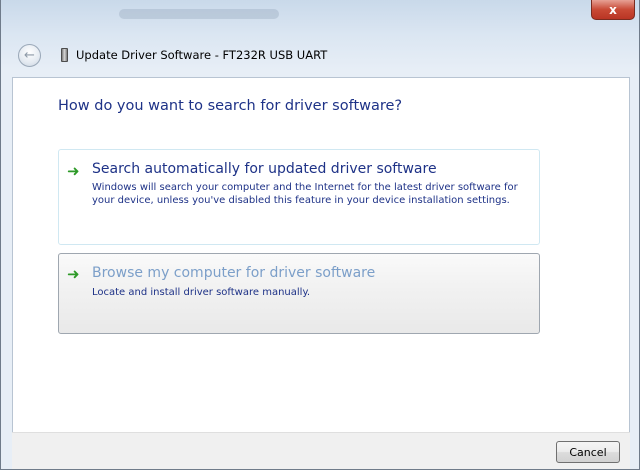 This screenshot has width=640, height=470. Describe the element at coordinates (320, 16) in the screenshot. I see `title-bar: x` at that location.